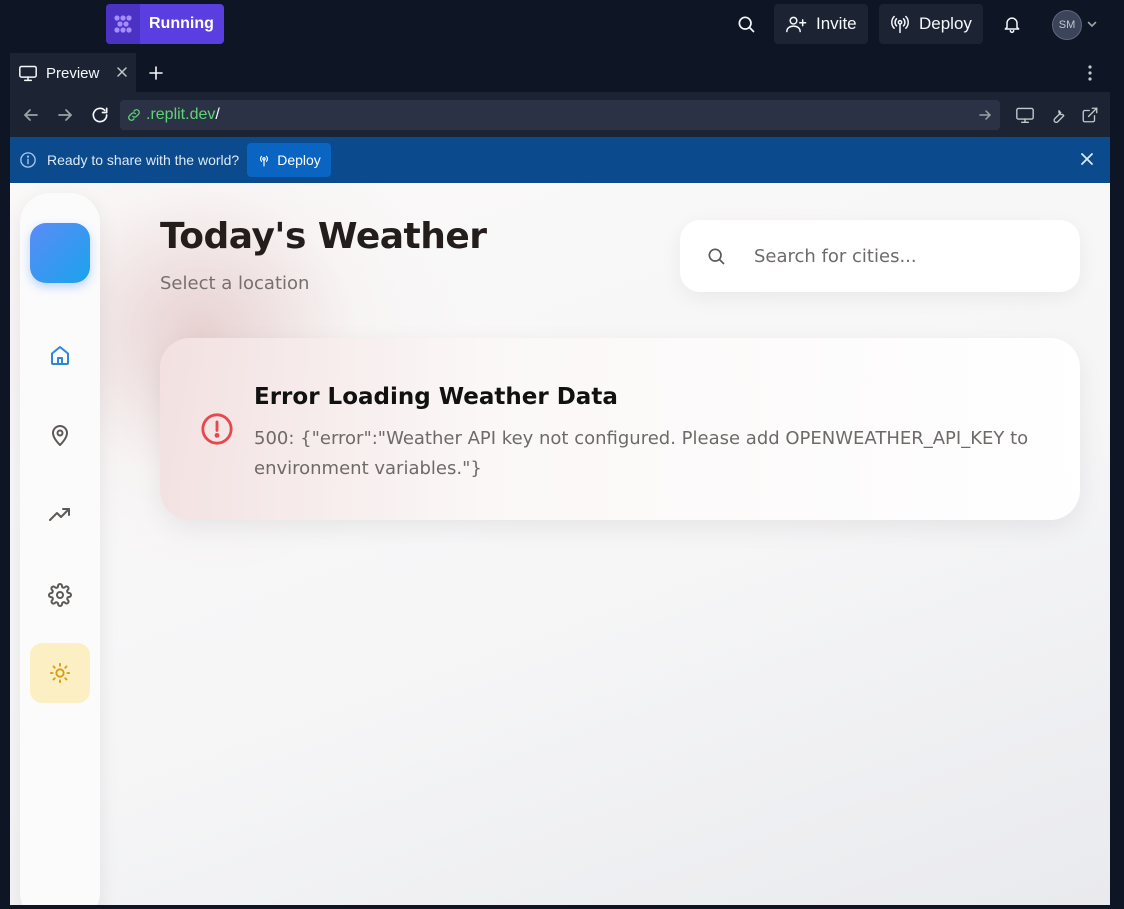 Image resolution: width=1124 pixels, height=909 pixels. I want to click on more-vertical-icon, so click(1090, 73).